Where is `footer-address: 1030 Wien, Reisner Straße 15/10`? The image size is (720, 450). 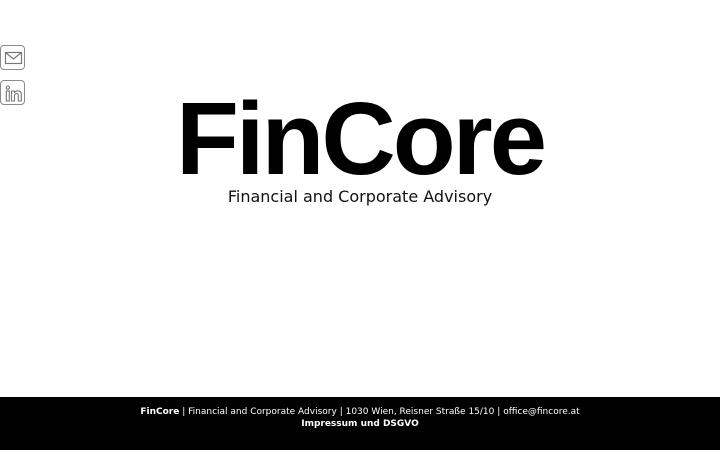 footer-address: 1030 Wien, Reisner Straße 15/10 is located at coordinates (420, 412).